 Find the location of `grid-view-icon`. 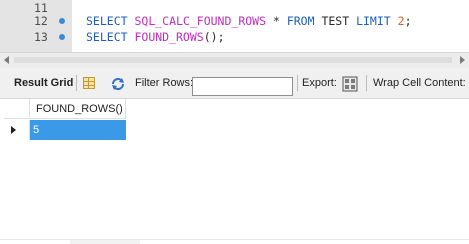

grid-view-icon is located at coordinates (89, 83).